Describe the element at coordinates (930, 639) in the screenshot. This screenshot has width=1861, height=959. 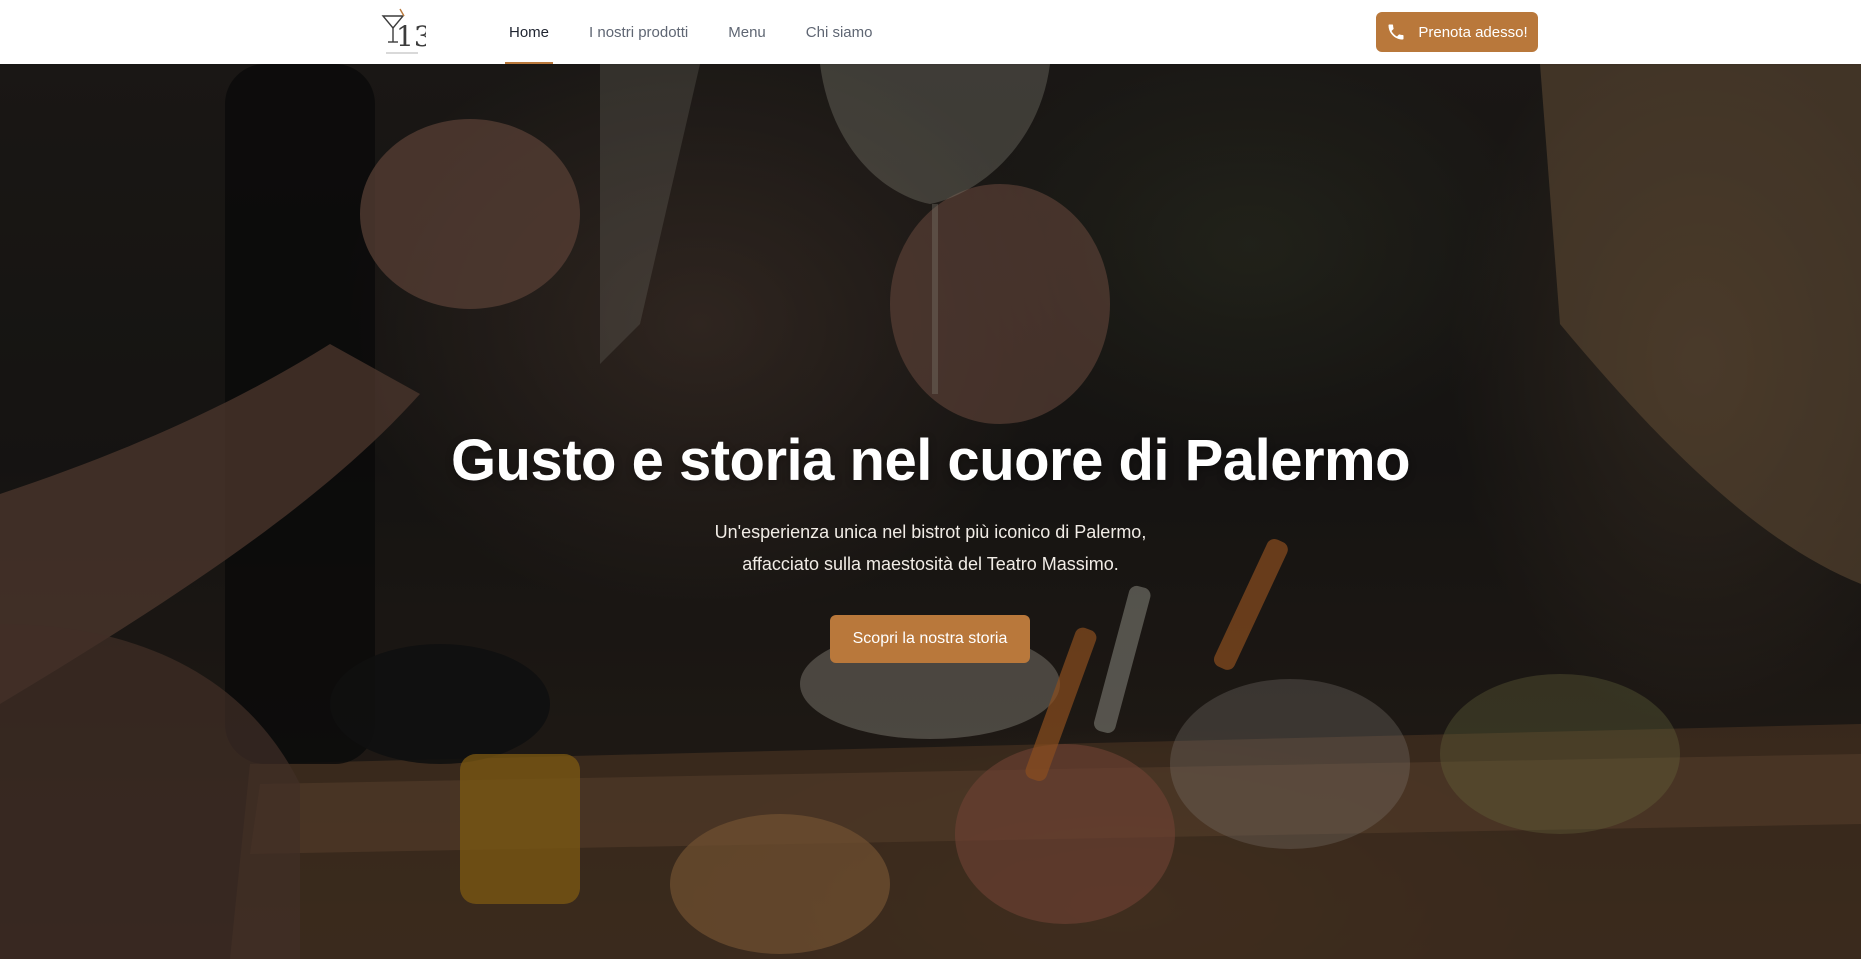
I see `discover-story-button: Scopri la nostra storia` at that location.